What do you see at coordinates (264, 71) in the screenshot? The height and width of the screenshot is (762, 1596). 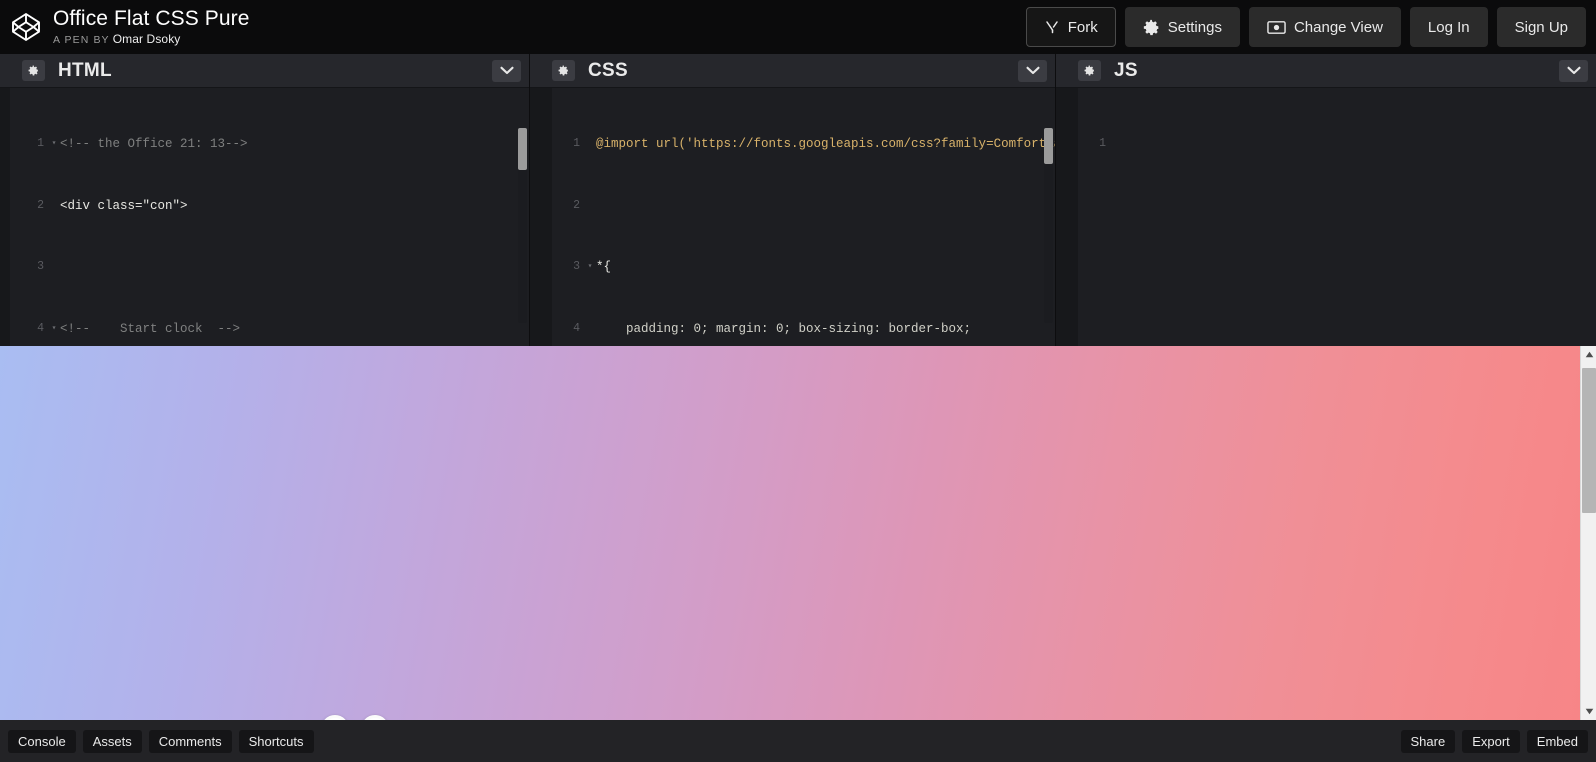 I see `pane-header-html: HTML` at bounding box center [264, 71].